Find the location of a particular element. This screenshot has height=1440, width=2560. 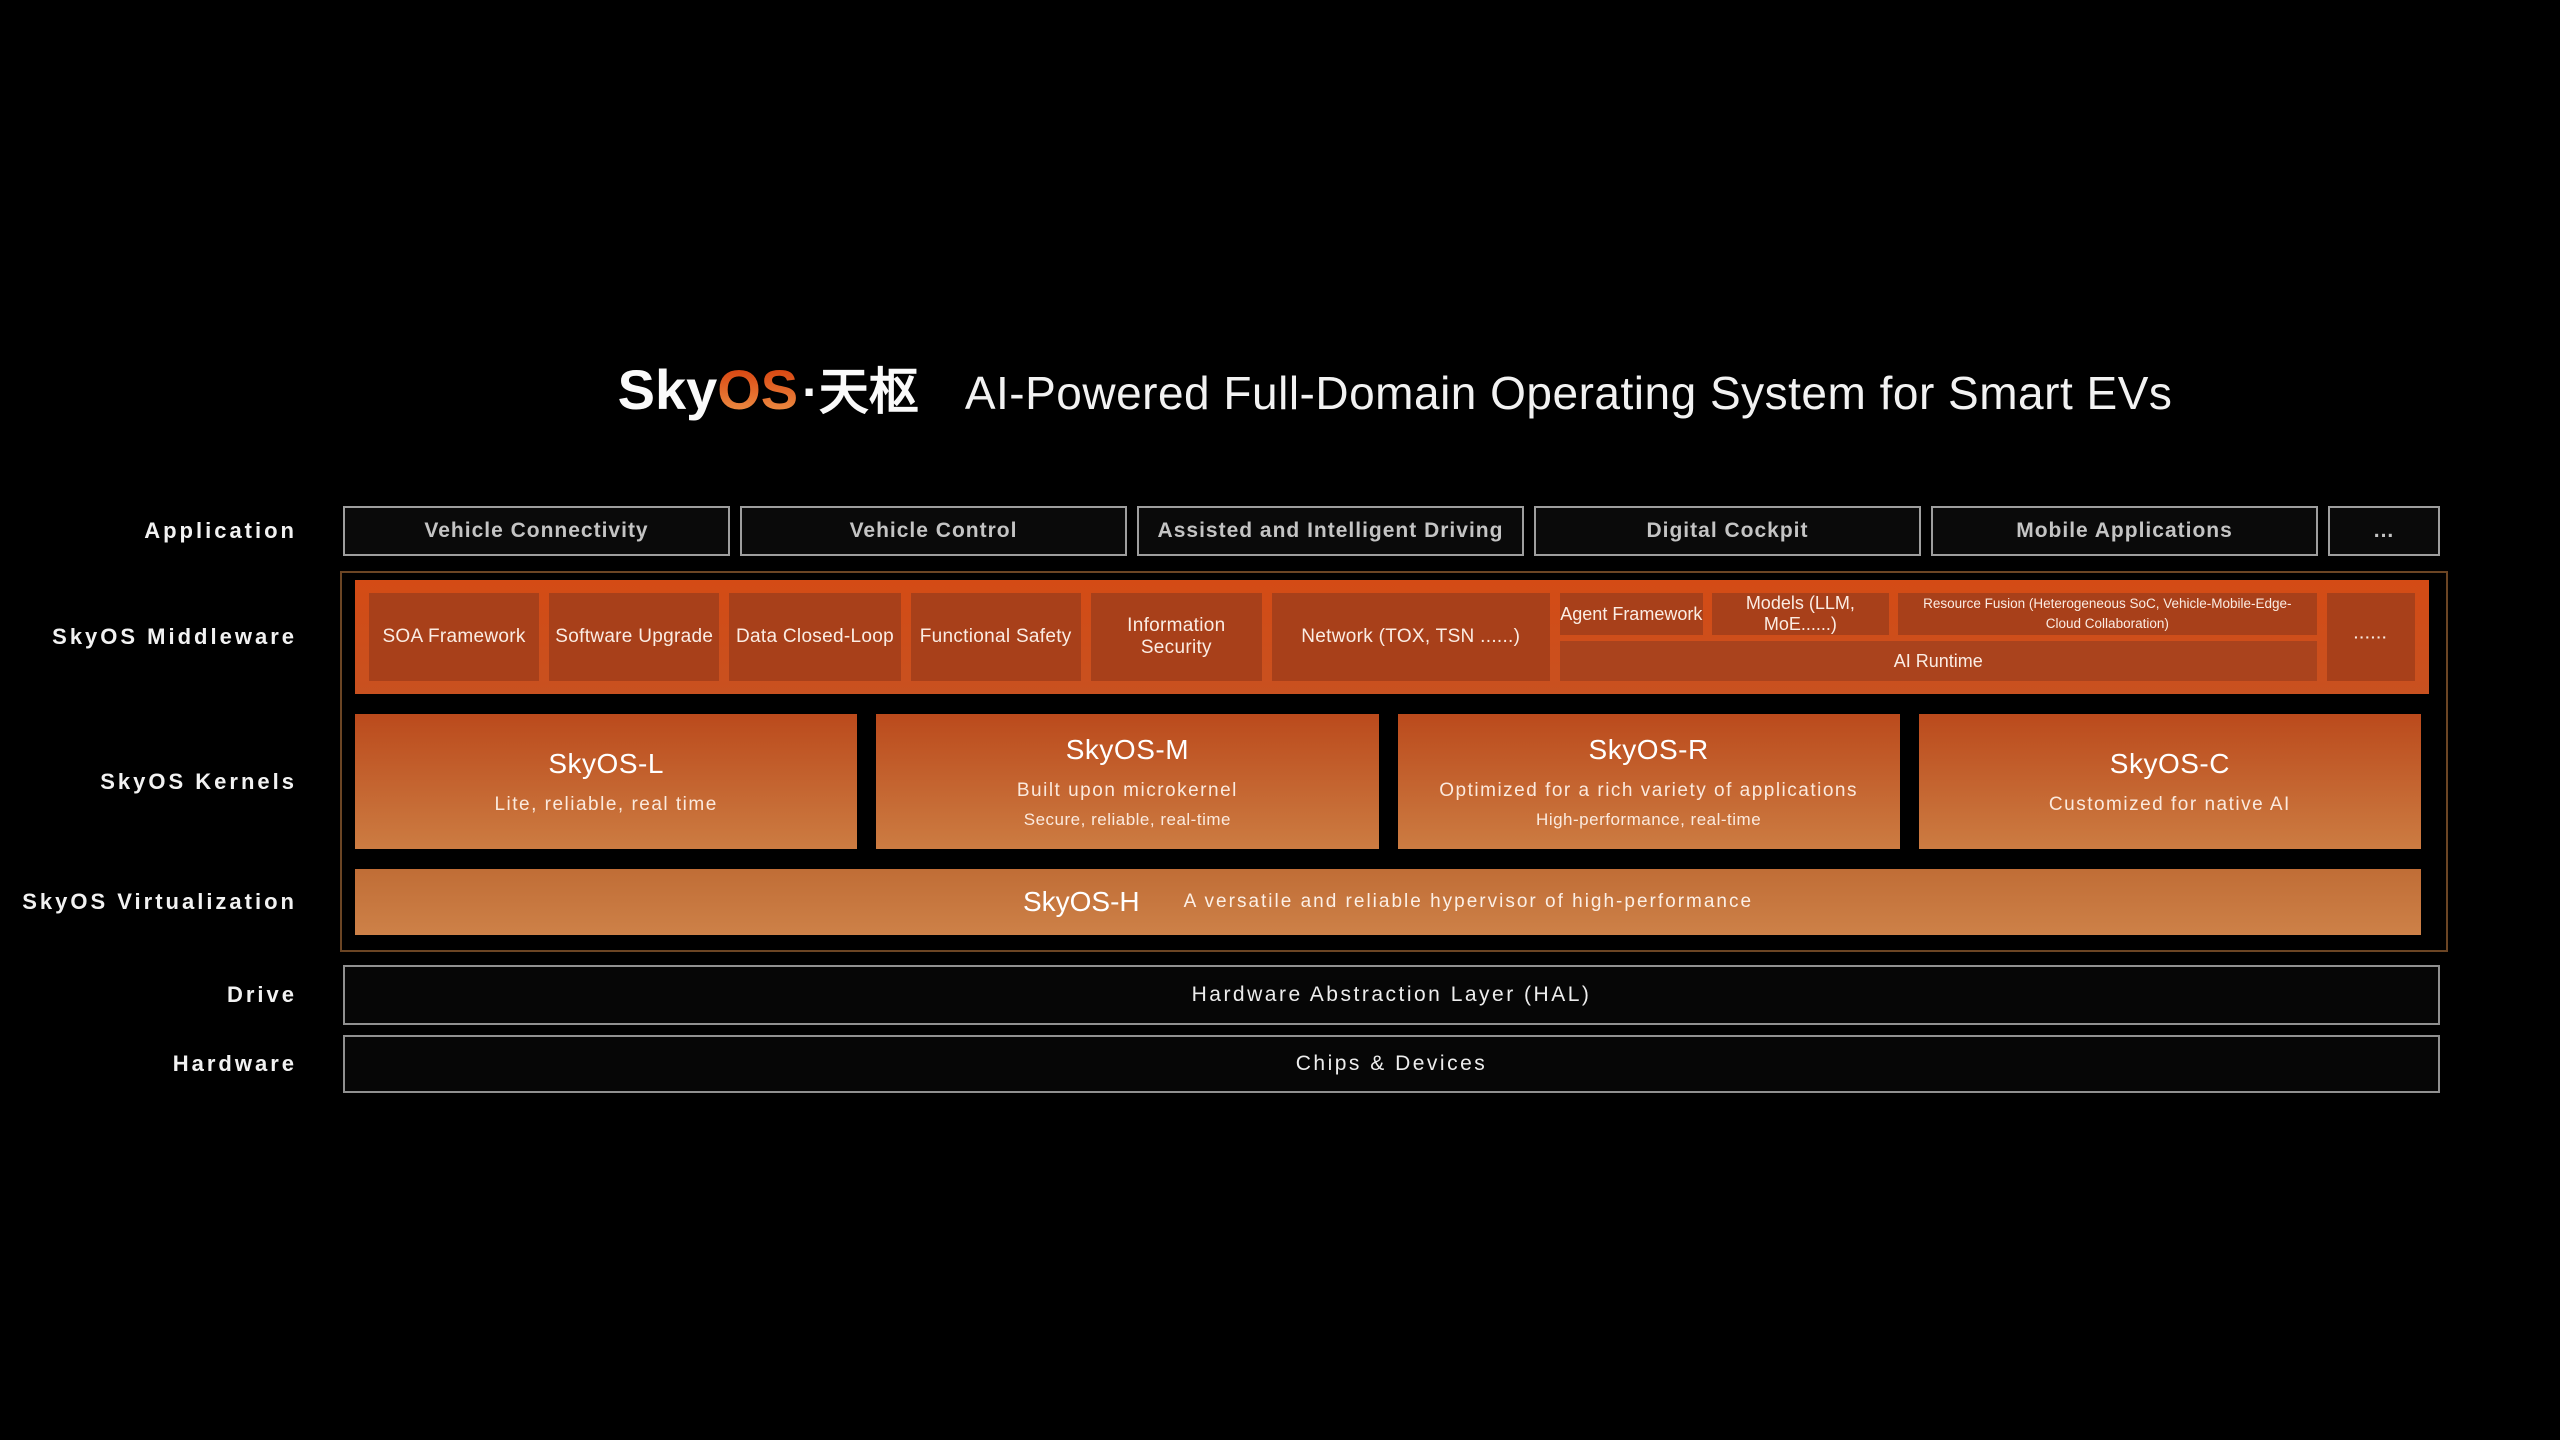

logo-os-text: OS is located at coordinates (758, 389).